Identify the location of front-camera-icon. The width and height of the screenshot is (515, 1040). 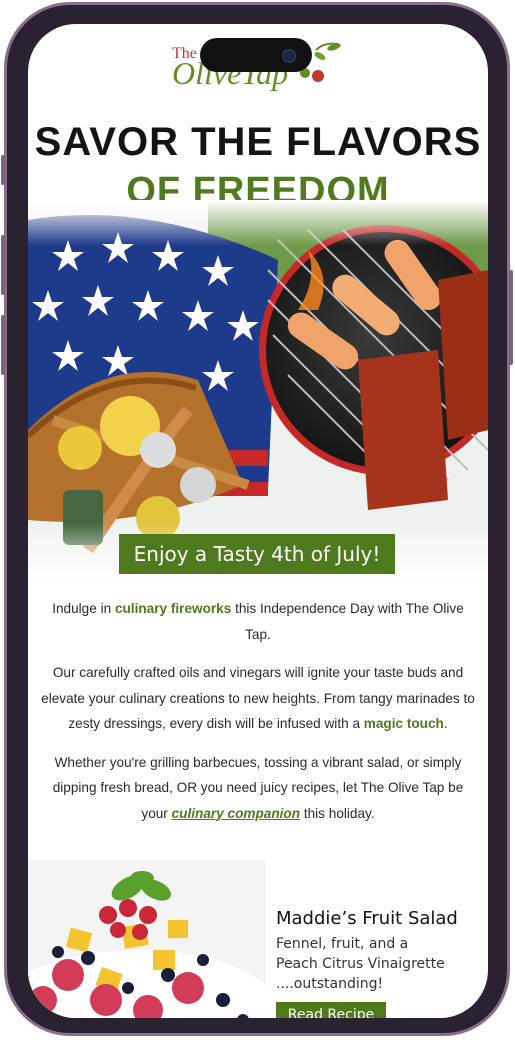
(289, 56).